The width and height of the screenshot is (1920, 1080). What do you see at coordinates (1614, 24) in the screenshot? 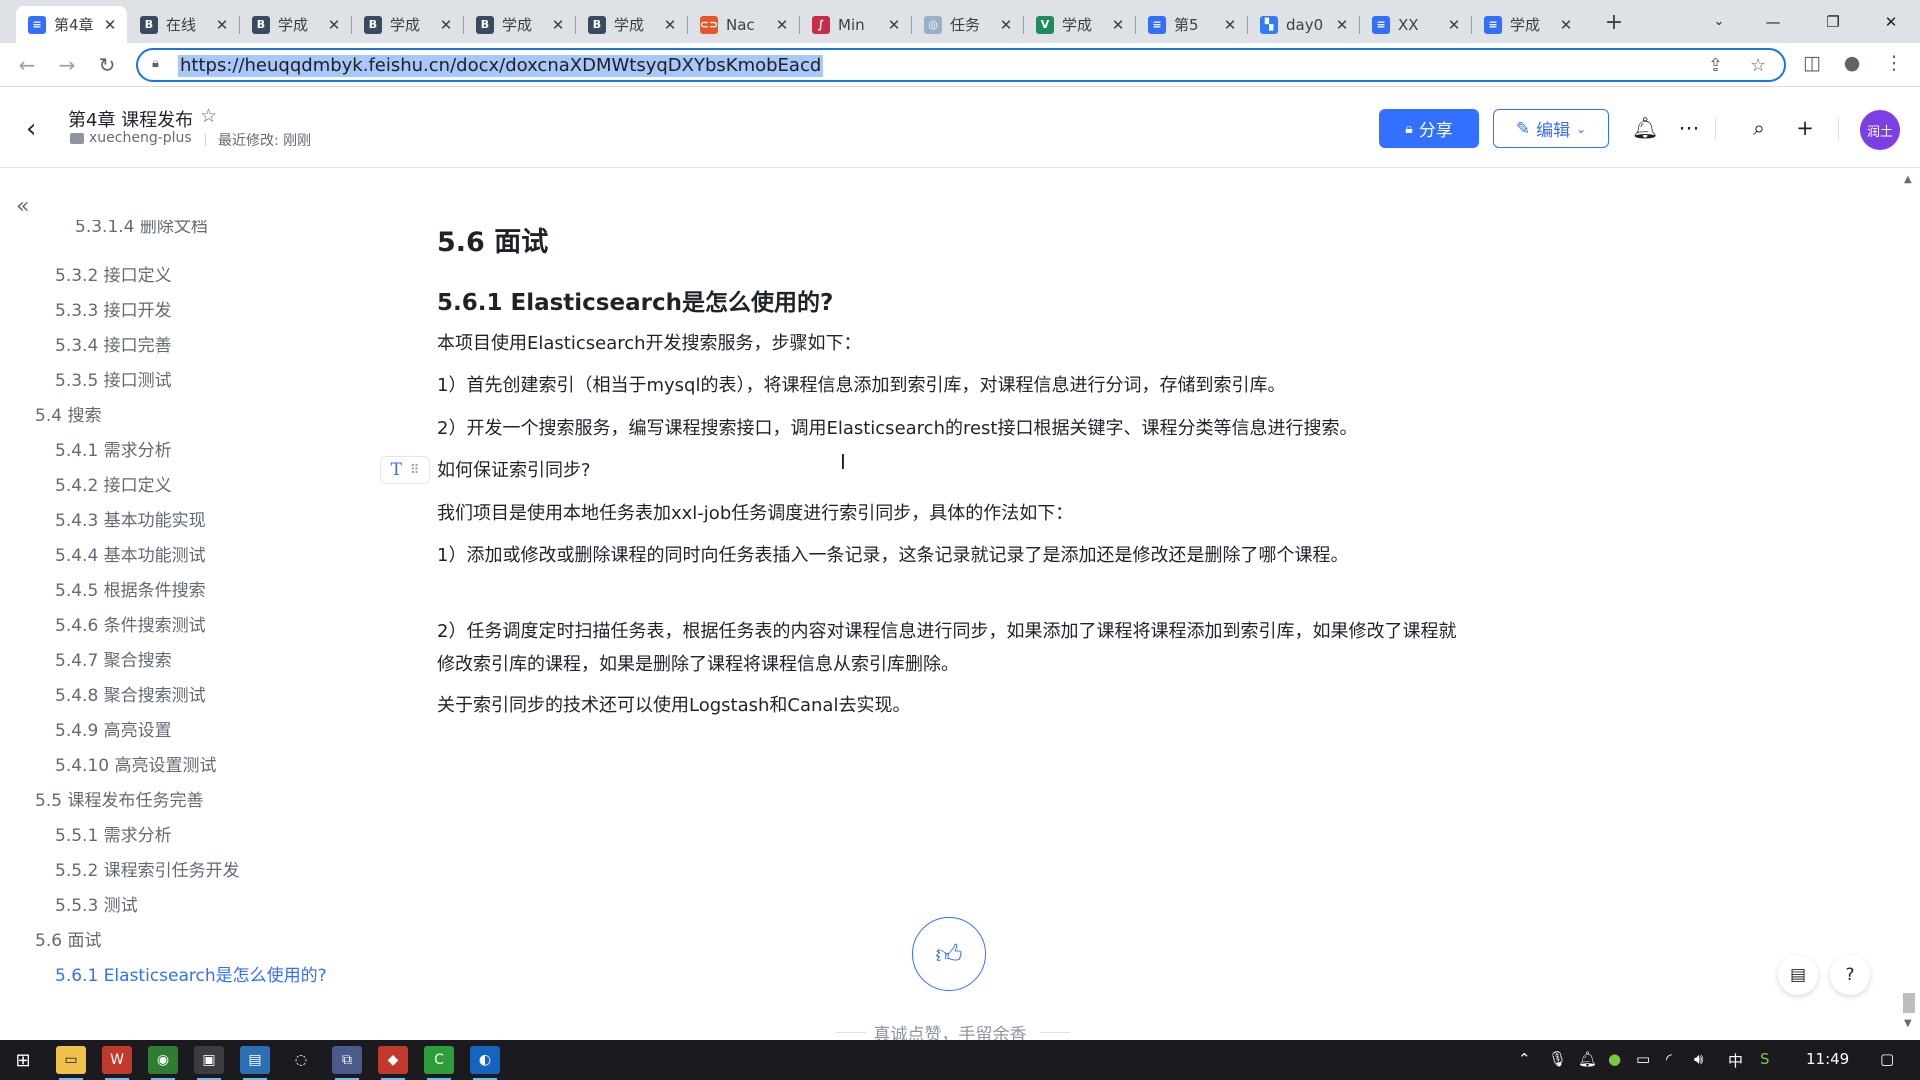
I see `new-tab-button: +` at bounding box center [1614, 24].